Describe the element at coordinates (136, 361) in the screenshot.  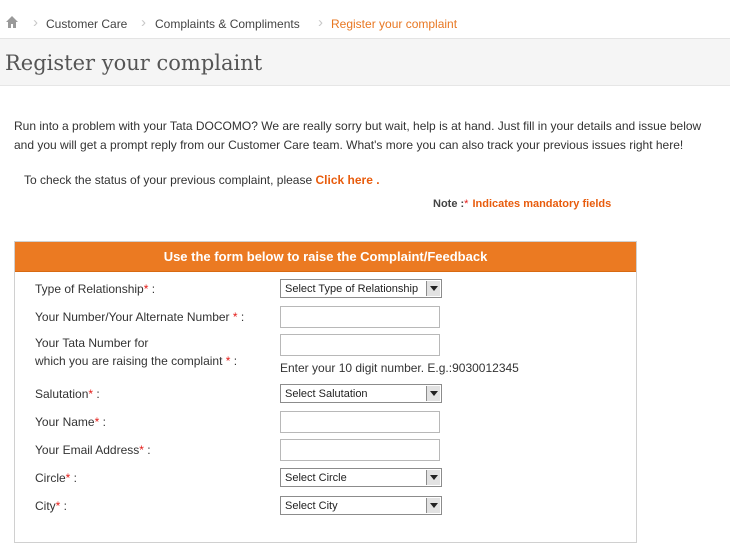
I see `tata-number-label-line2: which you are raising the complaint * :` at that location.